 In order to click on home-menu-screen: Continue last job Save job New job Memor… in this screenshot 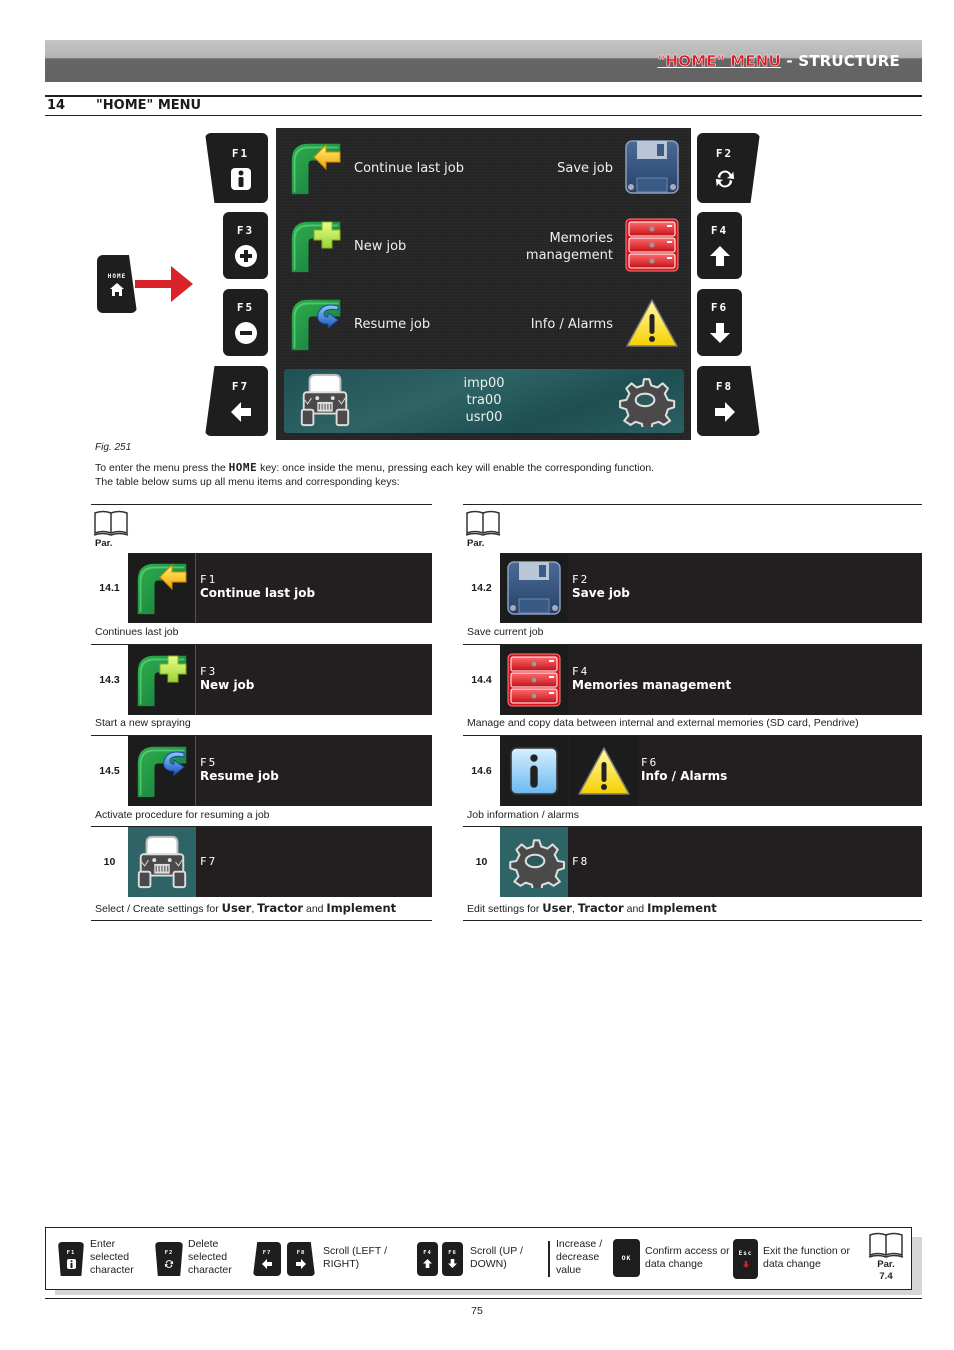, I will do `click(483, 284)`.